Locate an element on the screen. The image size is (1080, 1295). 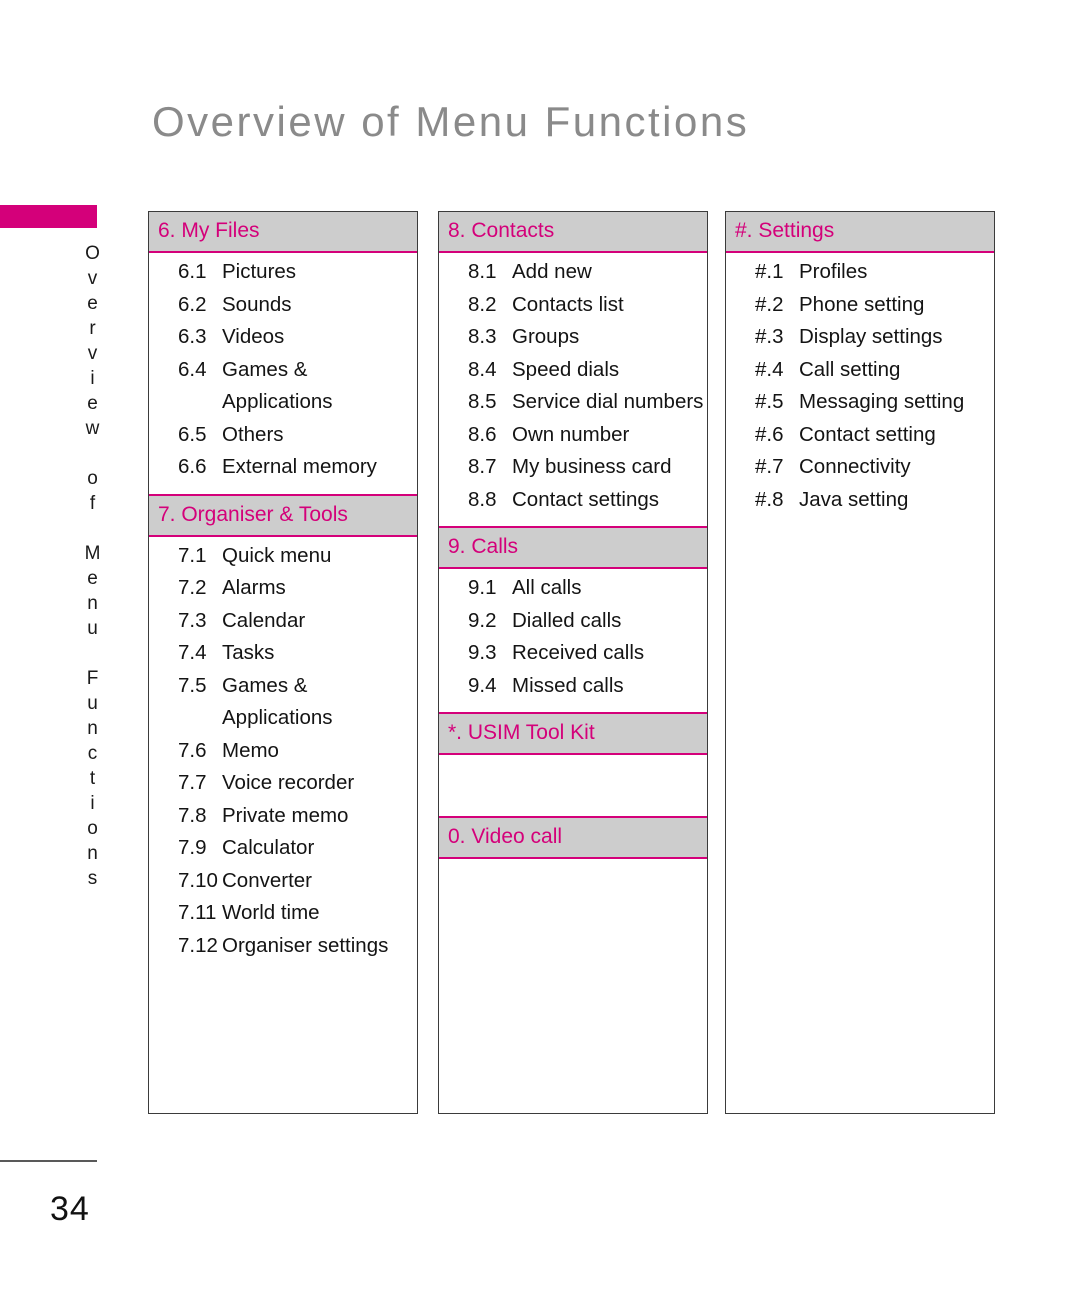
menu-item-label: Calculator is located at coordinates (268, 848).